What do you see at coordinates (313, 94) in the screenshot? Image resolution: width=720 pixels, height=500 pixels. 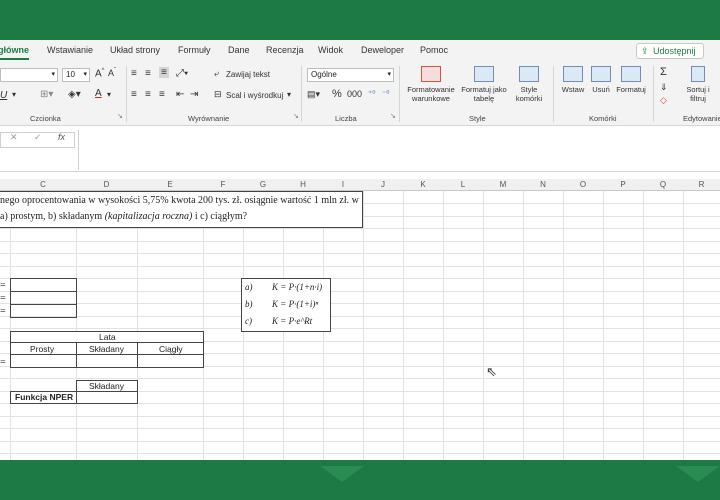 I see `accounting-icon: ▤▾` at bounding box center [313, 94].